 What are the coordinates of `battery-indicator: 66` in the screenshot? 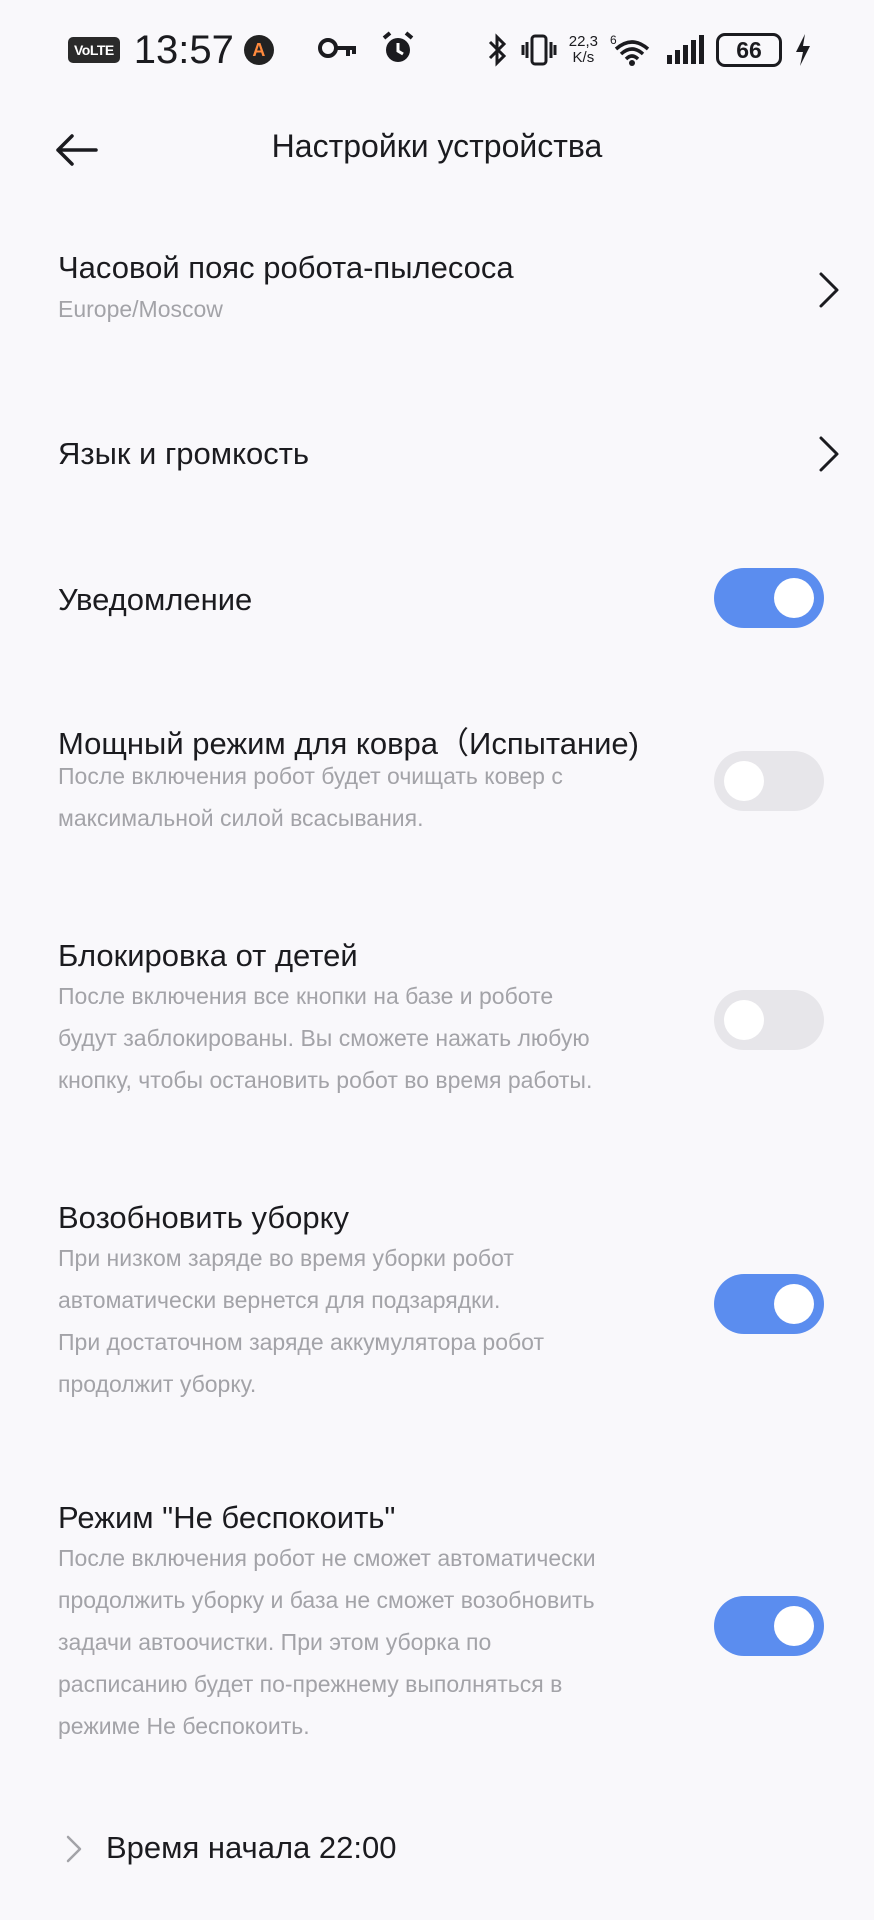 It's located at (749, 50).